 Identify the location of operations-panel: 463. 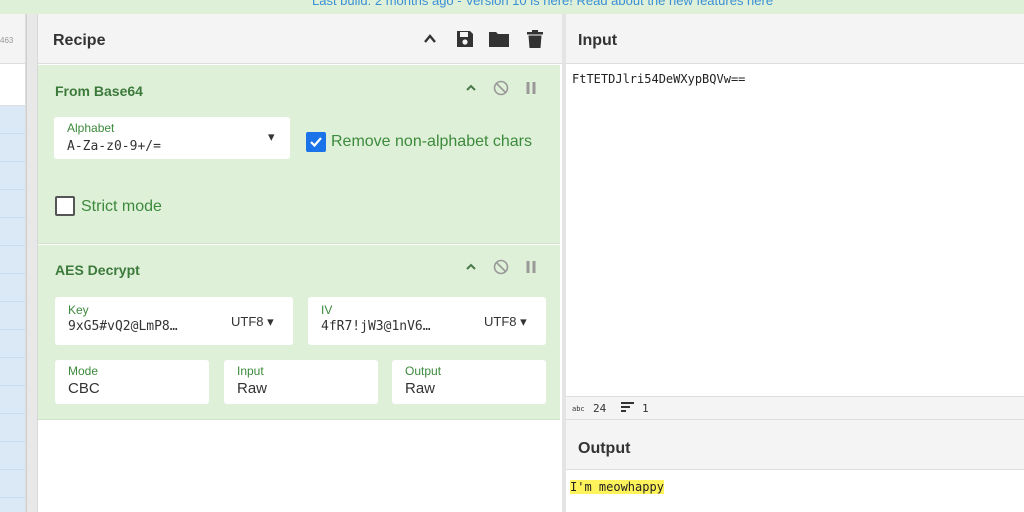
(13, 263).